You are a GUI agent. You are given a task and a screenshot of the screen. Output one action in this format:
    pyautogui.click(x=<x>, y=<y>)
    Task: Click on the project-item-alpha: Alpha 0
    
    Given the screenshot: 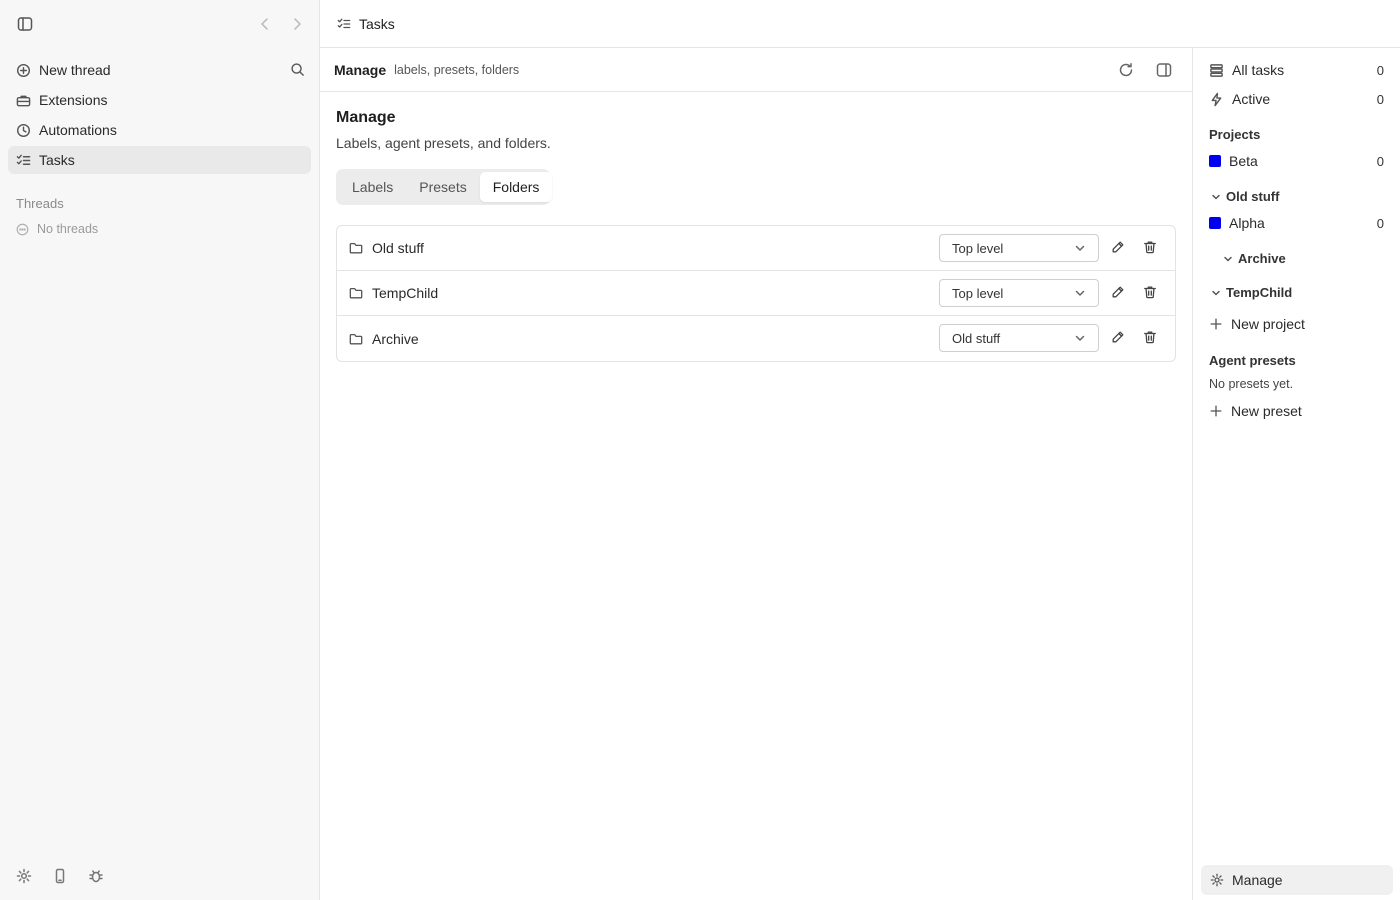 What is the action you would take?
    pyautogui.click(x=1296, y=223)
    